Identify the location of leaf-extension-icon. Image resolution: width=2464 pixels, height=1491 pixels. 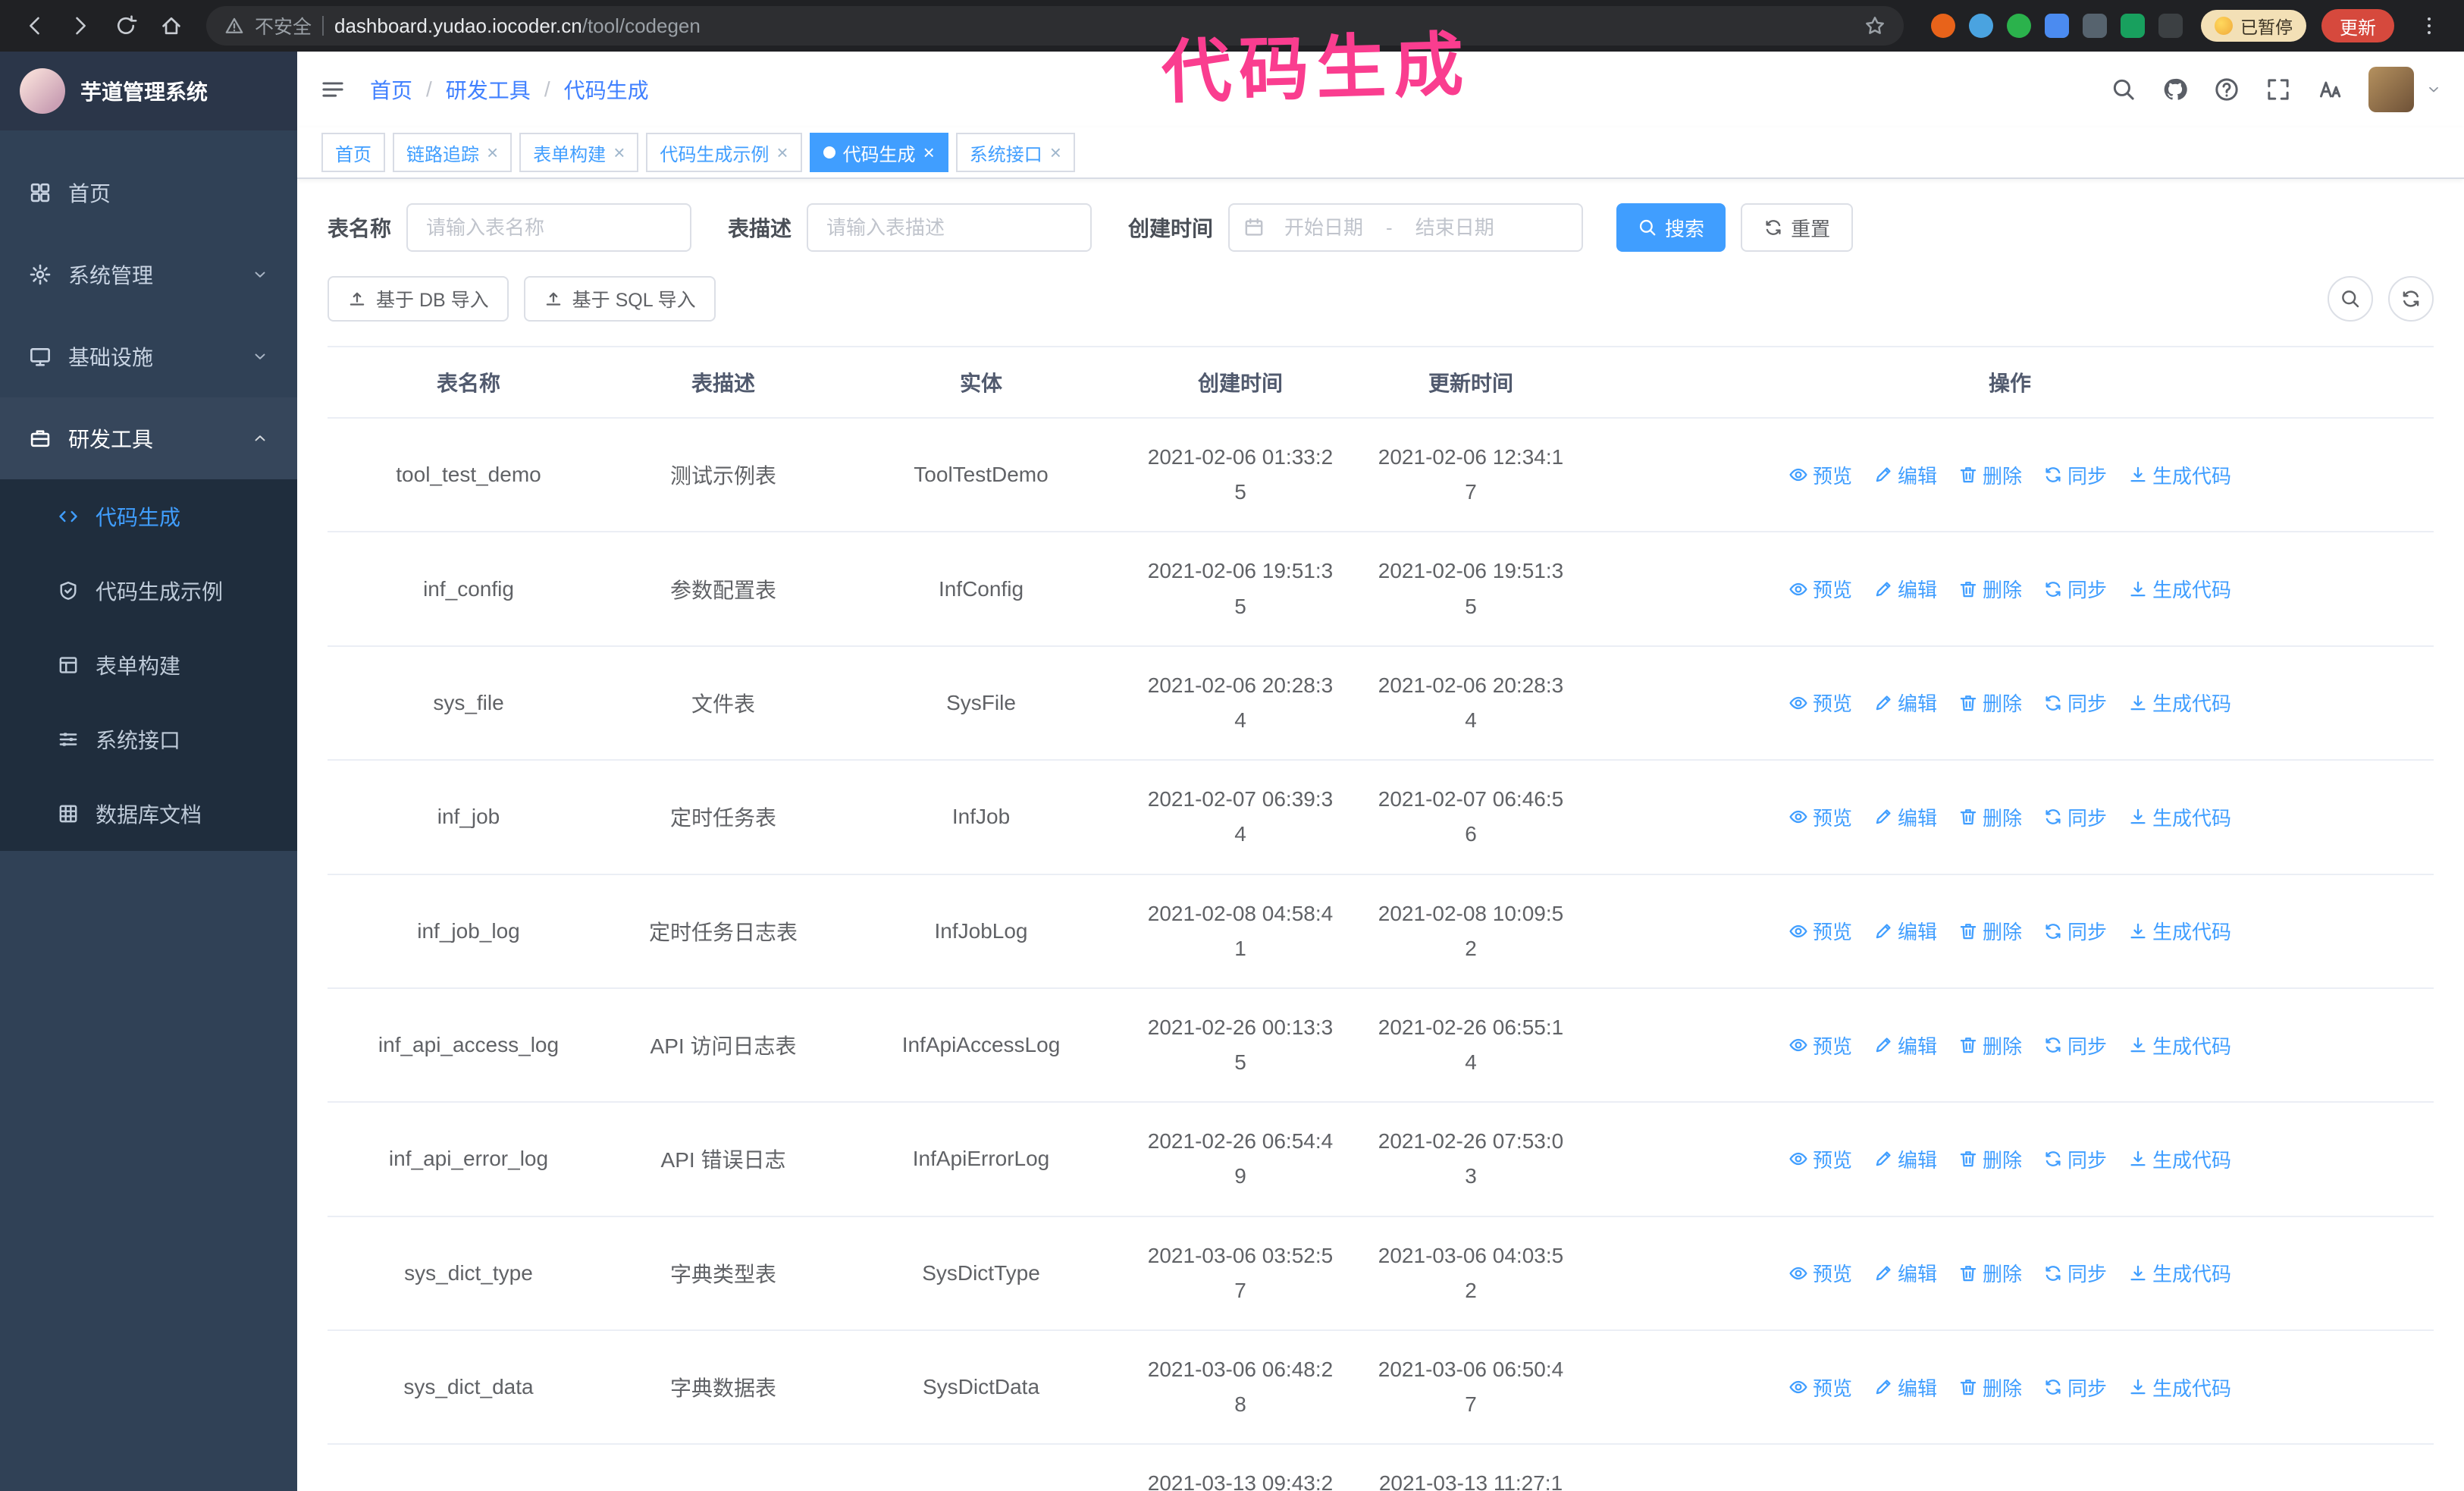
(2133, 26).